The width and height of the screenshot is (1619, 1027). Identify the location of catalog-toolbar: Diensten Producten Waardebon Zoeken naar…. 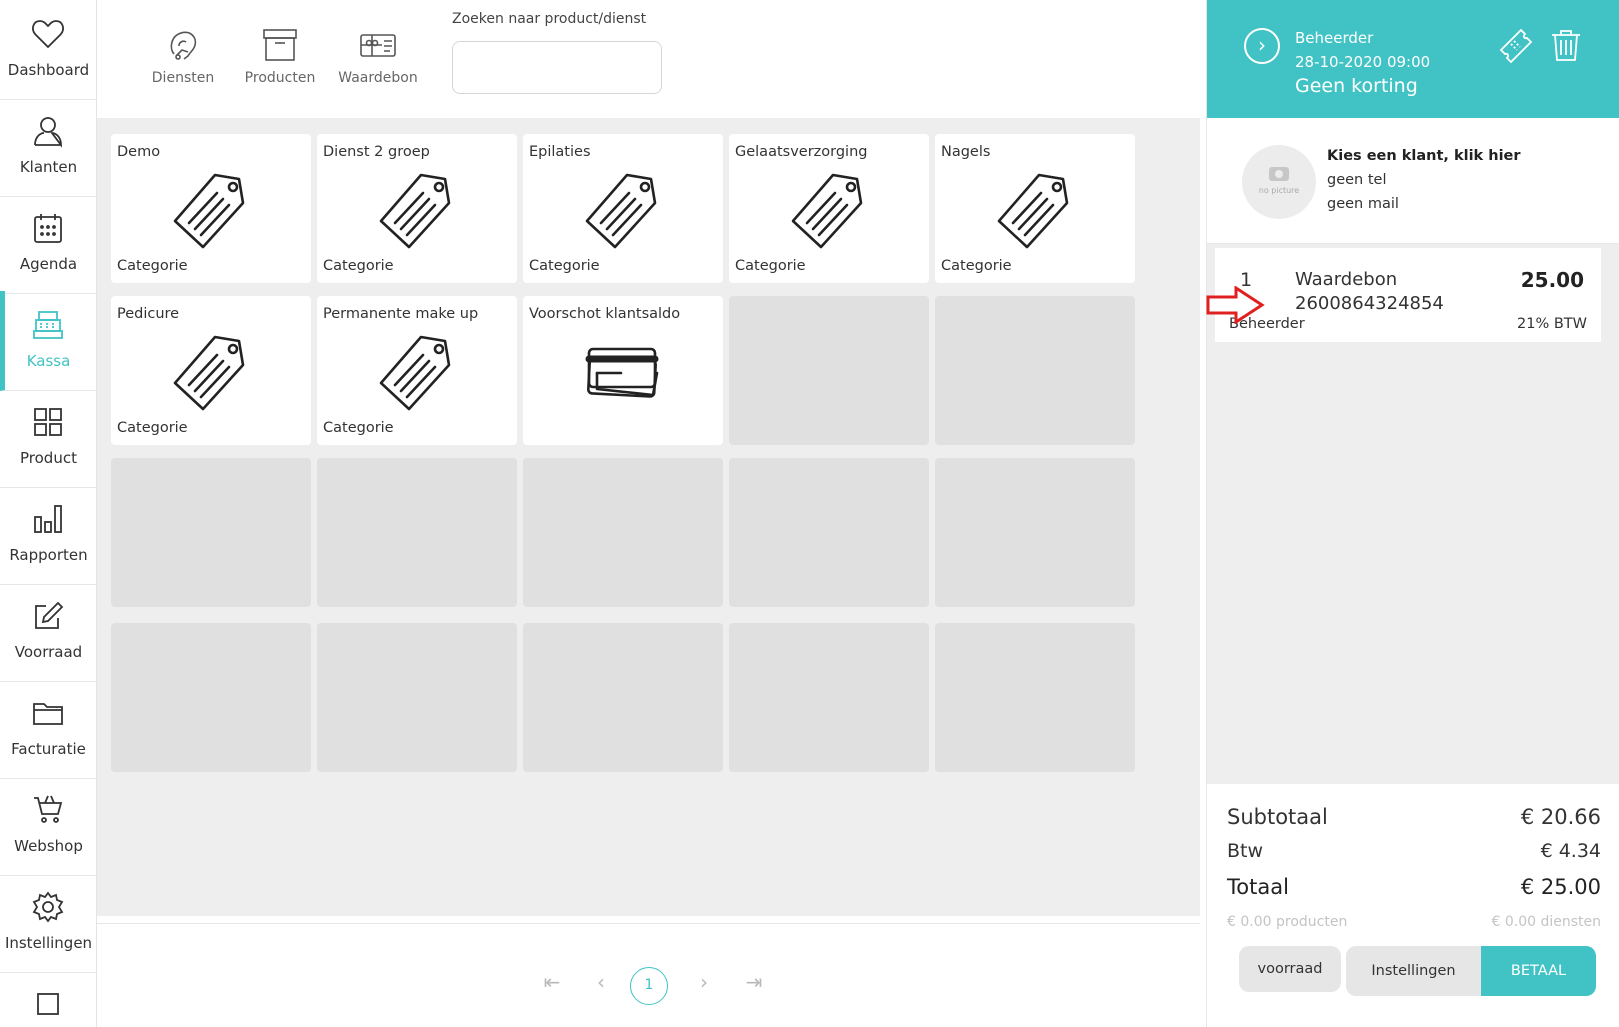
(648, 59).